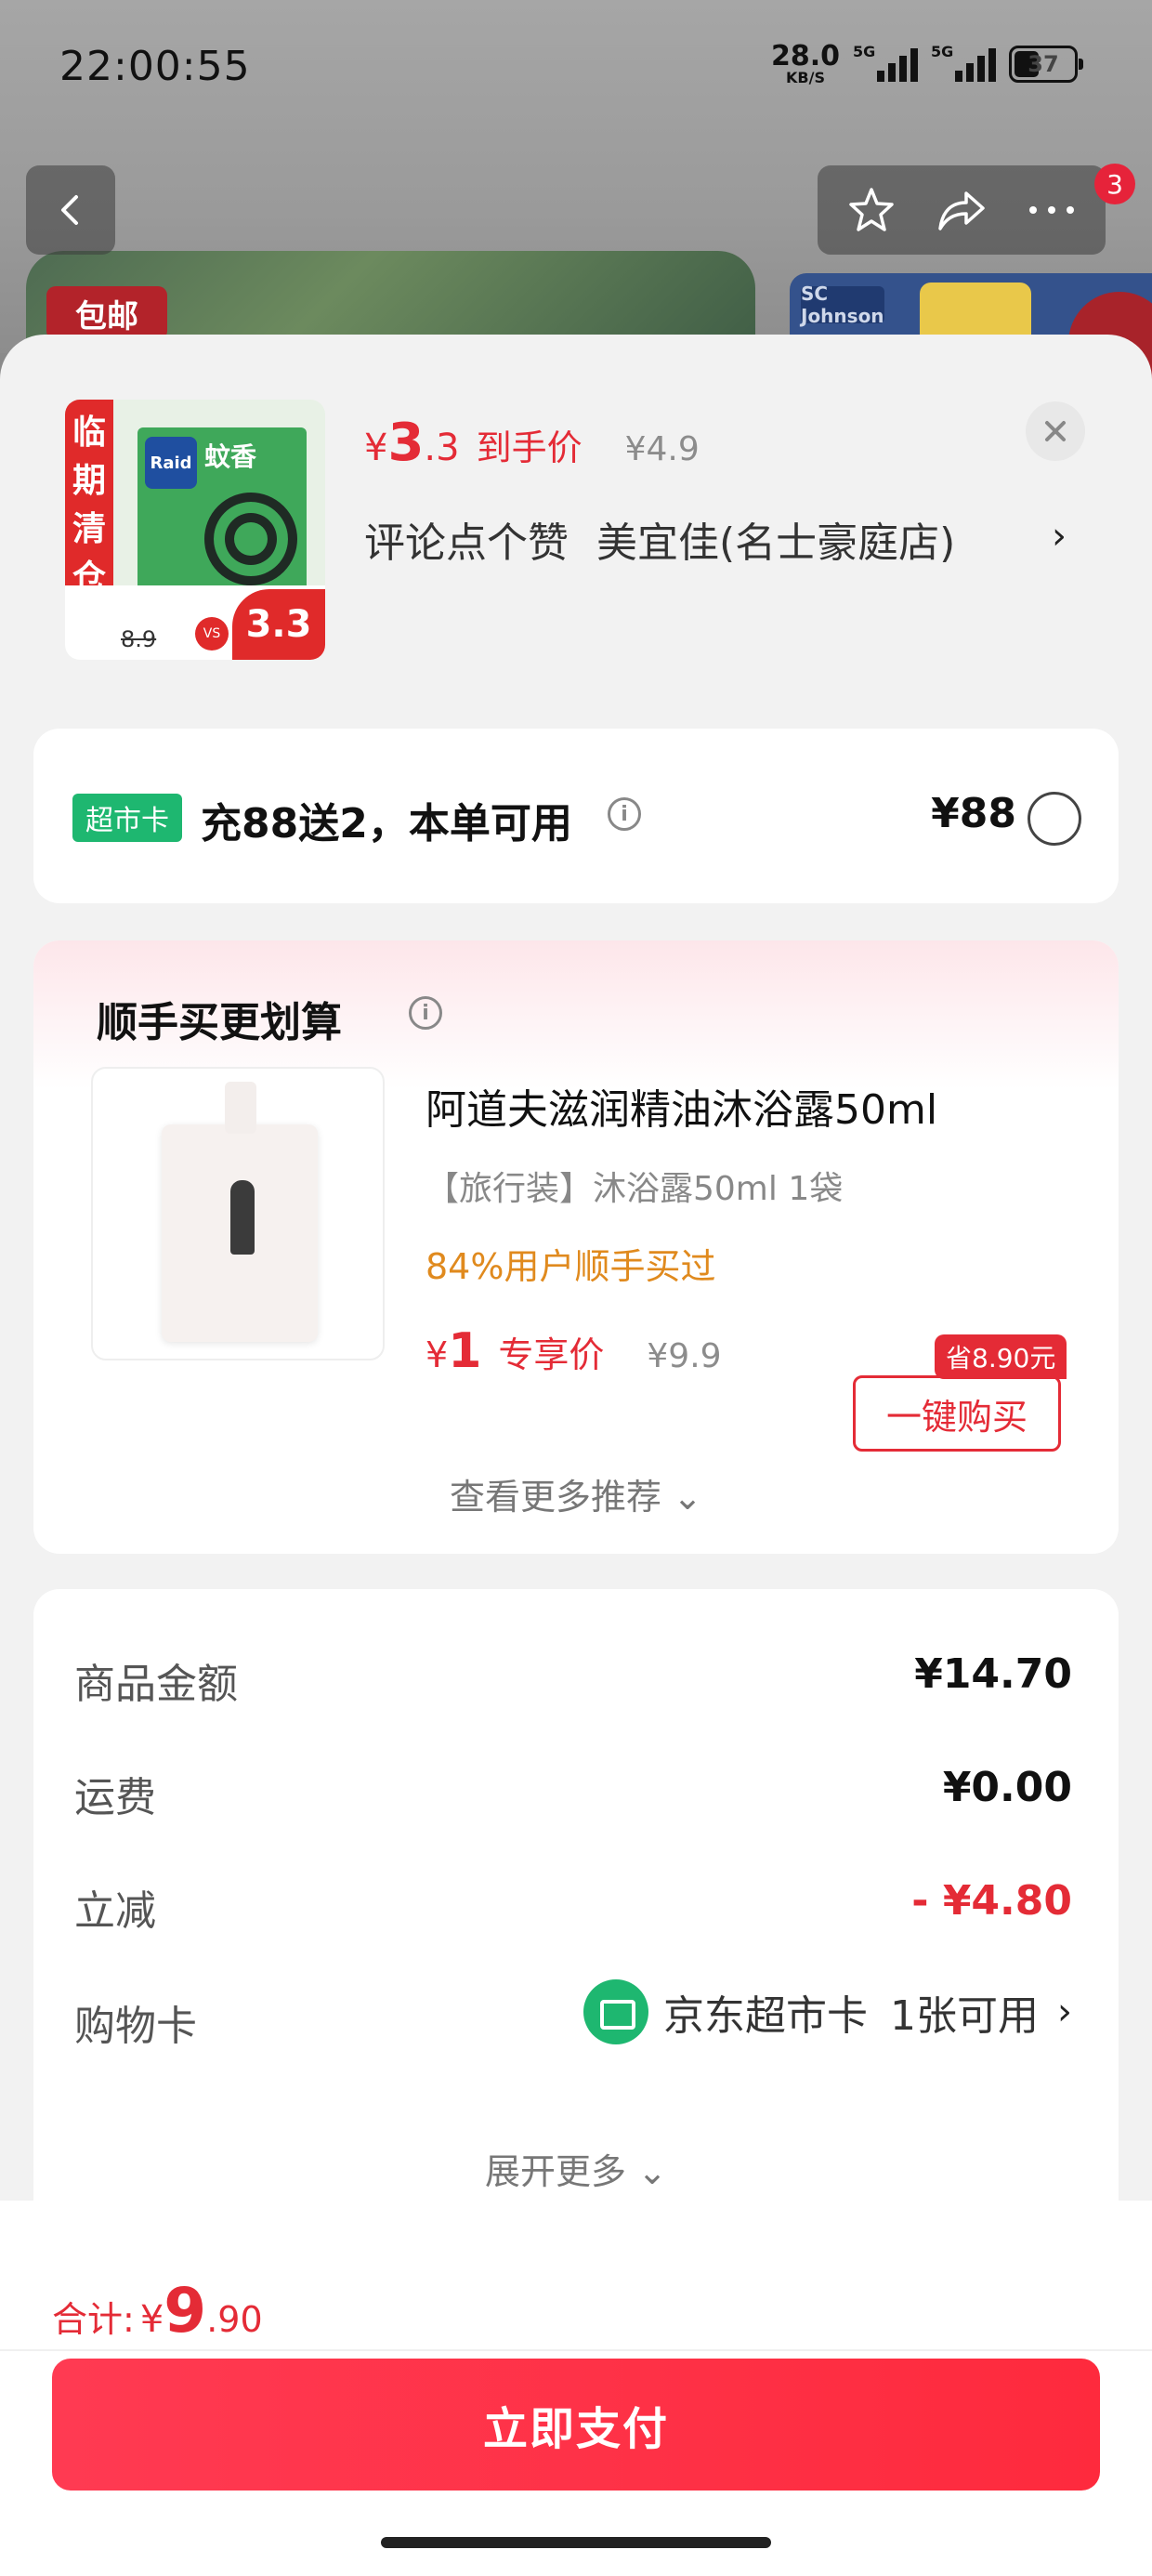 The image size is (1152, 2576). Describe the element at coordinates (805, 56) in the screenshot. I see `net-speed-value: 28.0` at that location.